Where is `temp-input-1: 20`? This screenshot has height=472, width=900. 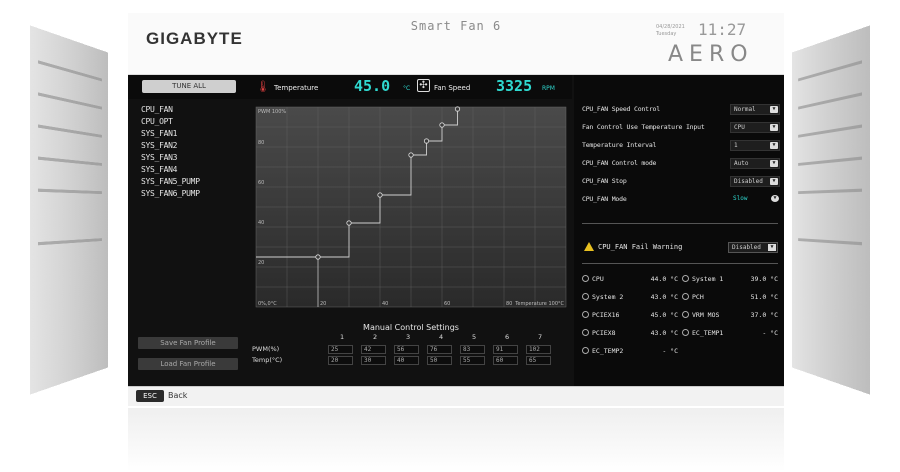
temp-input-1: 20 is located at coordinates (340, 360).